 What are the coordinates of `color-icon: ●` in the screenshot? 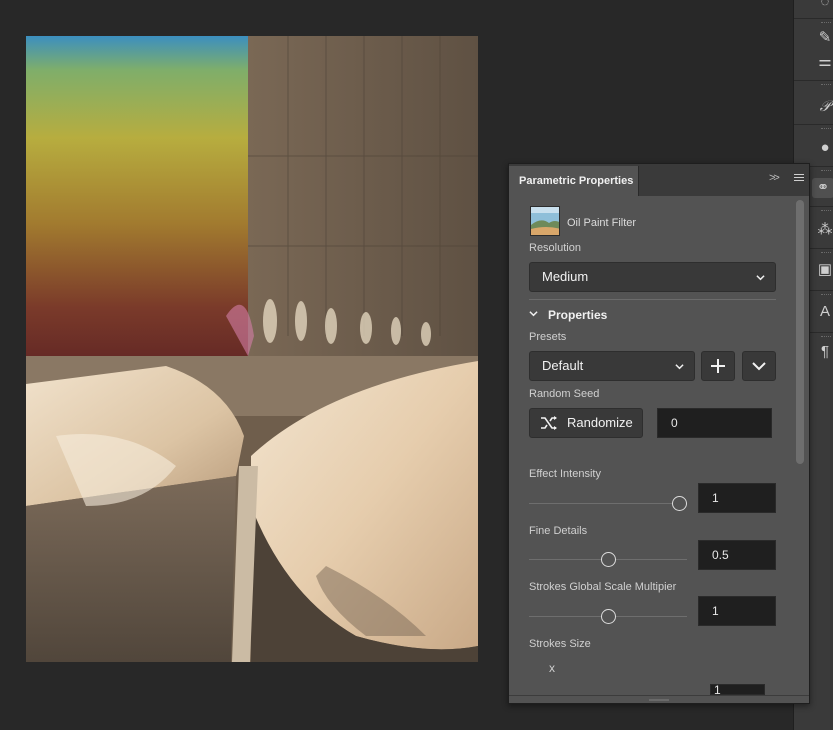 It's located at (824, 148).